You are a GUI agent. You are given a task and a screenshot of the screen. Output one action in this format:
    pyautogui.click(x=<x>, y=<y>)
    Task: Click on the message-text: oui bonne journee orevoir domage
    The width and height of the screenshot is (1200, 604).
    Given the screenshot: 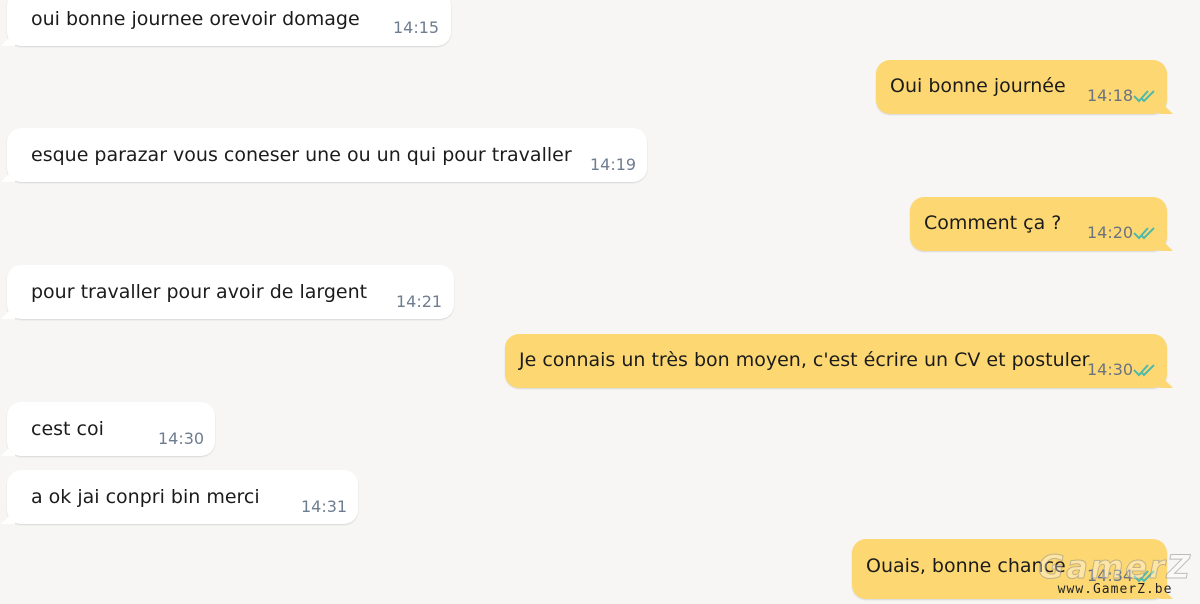 What is the action you would take?
    pyautogui.click(x=195, y=19)
    